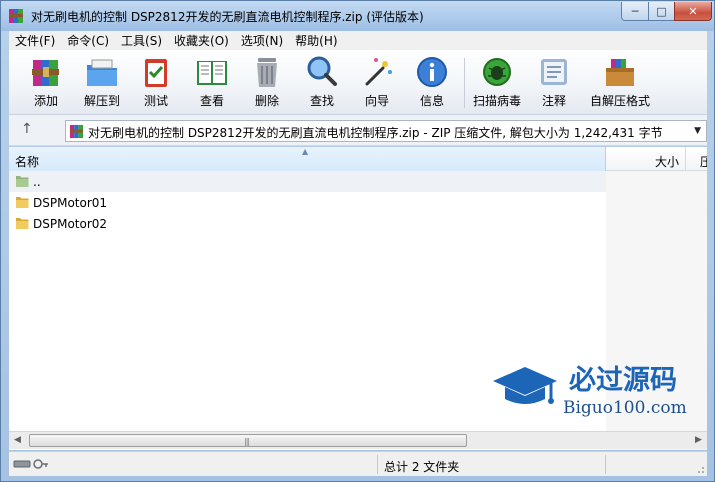  I want to click on chevron-down-icon: ▼, so click(697, 131).